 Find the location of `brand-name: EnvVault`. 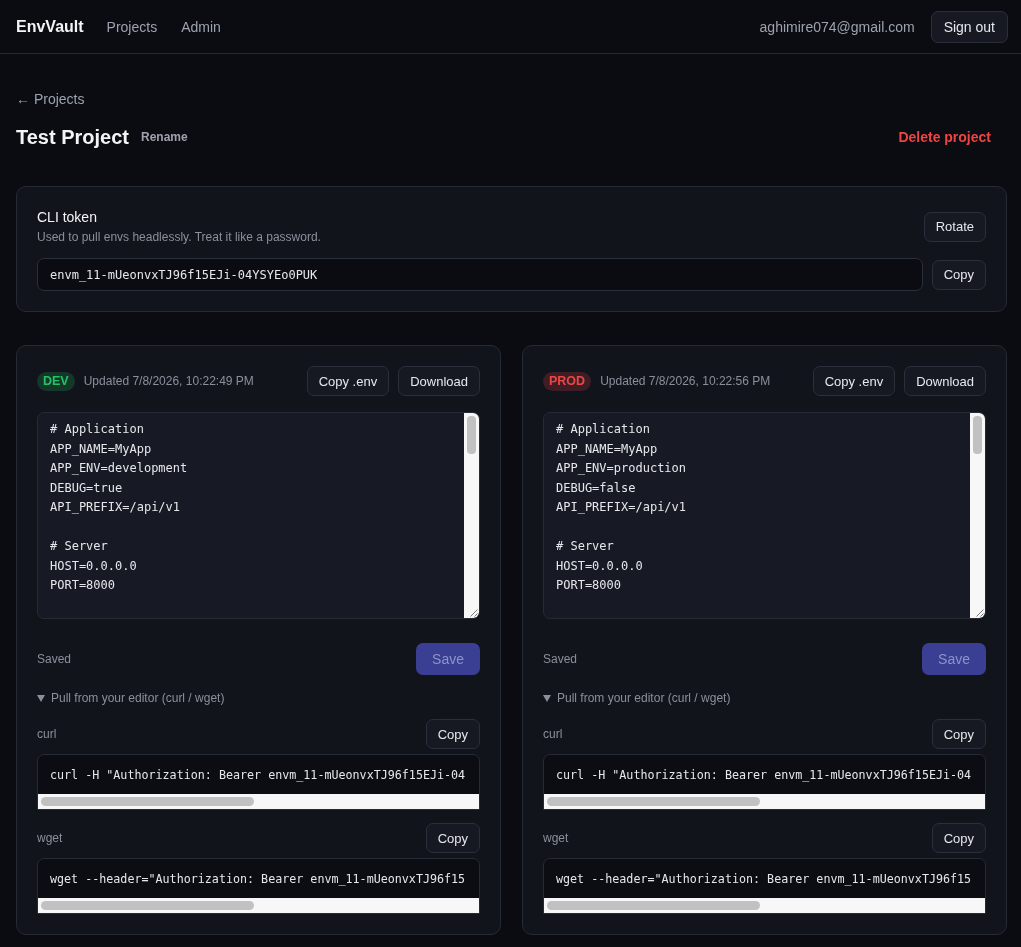

brand-name: EnvVault is located at coordinates (50, 26).